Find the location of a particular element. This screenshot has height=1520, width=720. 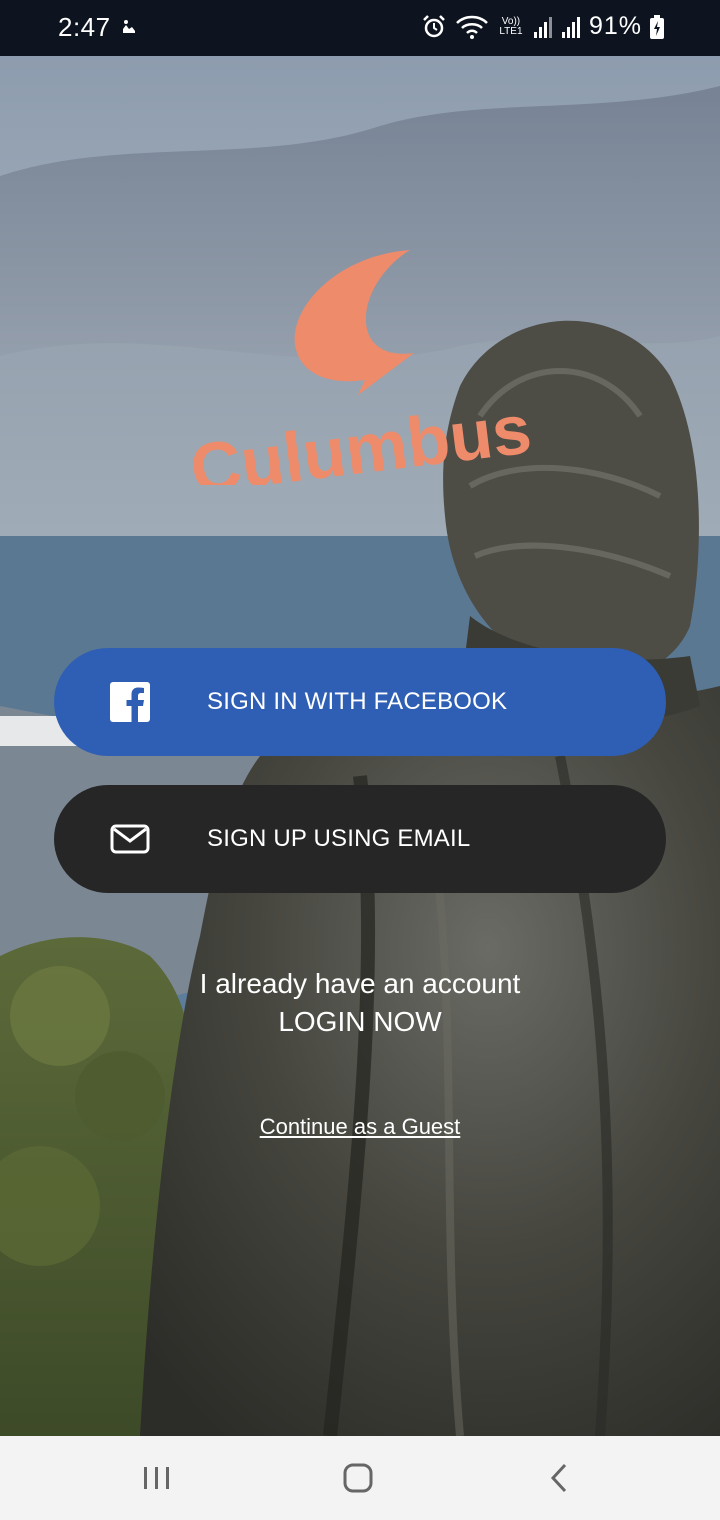

volte-lte-icon: Vo)) LTE1 is located at coordinates (511, 26).